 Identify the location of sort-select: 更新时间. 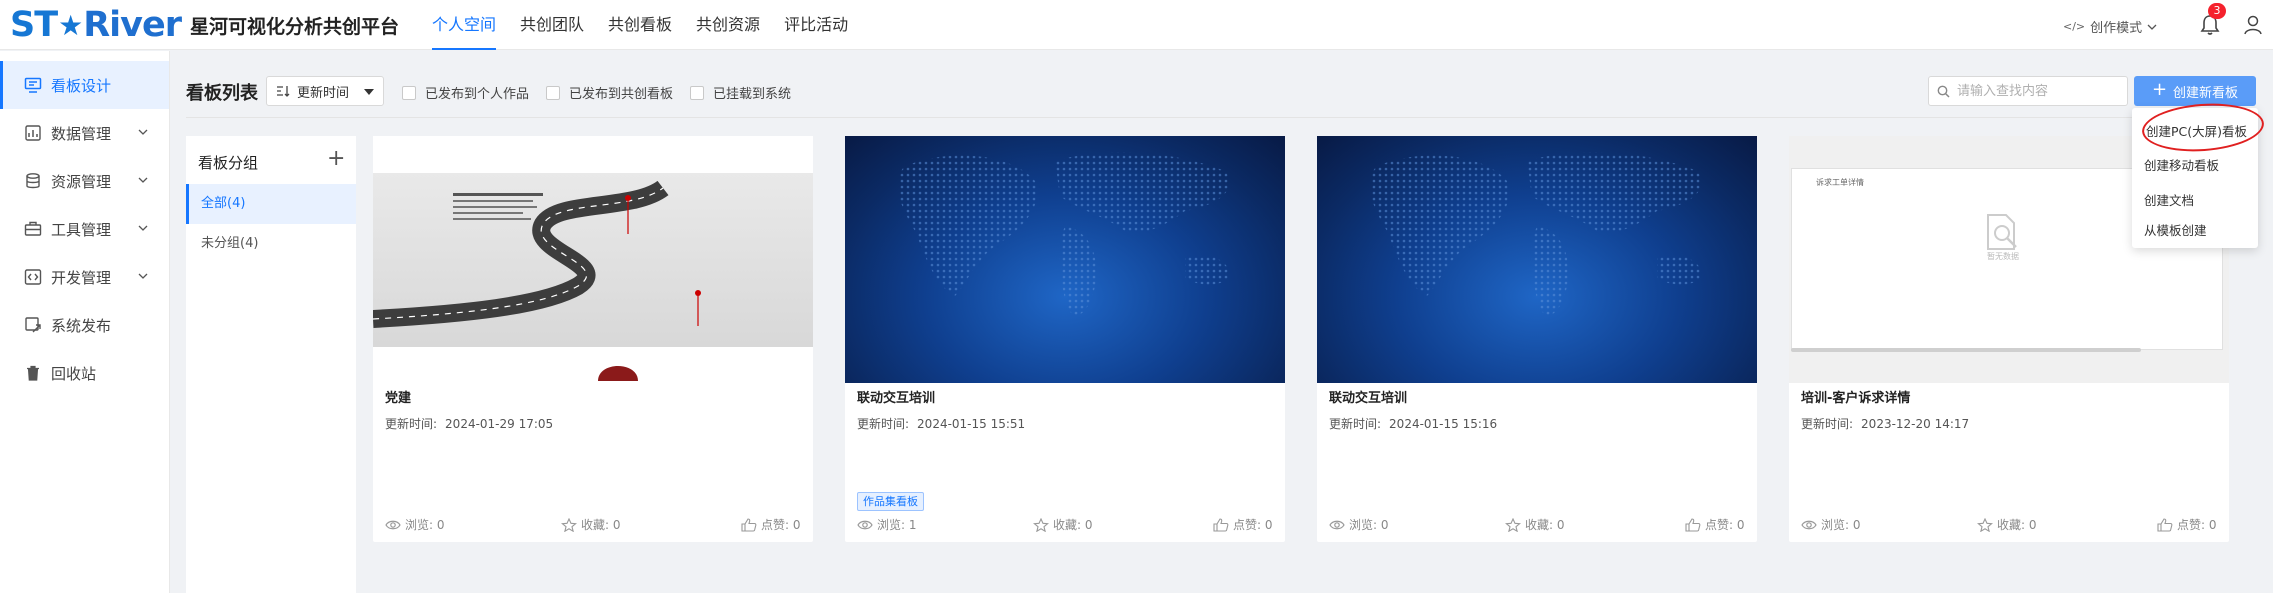
(325, 91).